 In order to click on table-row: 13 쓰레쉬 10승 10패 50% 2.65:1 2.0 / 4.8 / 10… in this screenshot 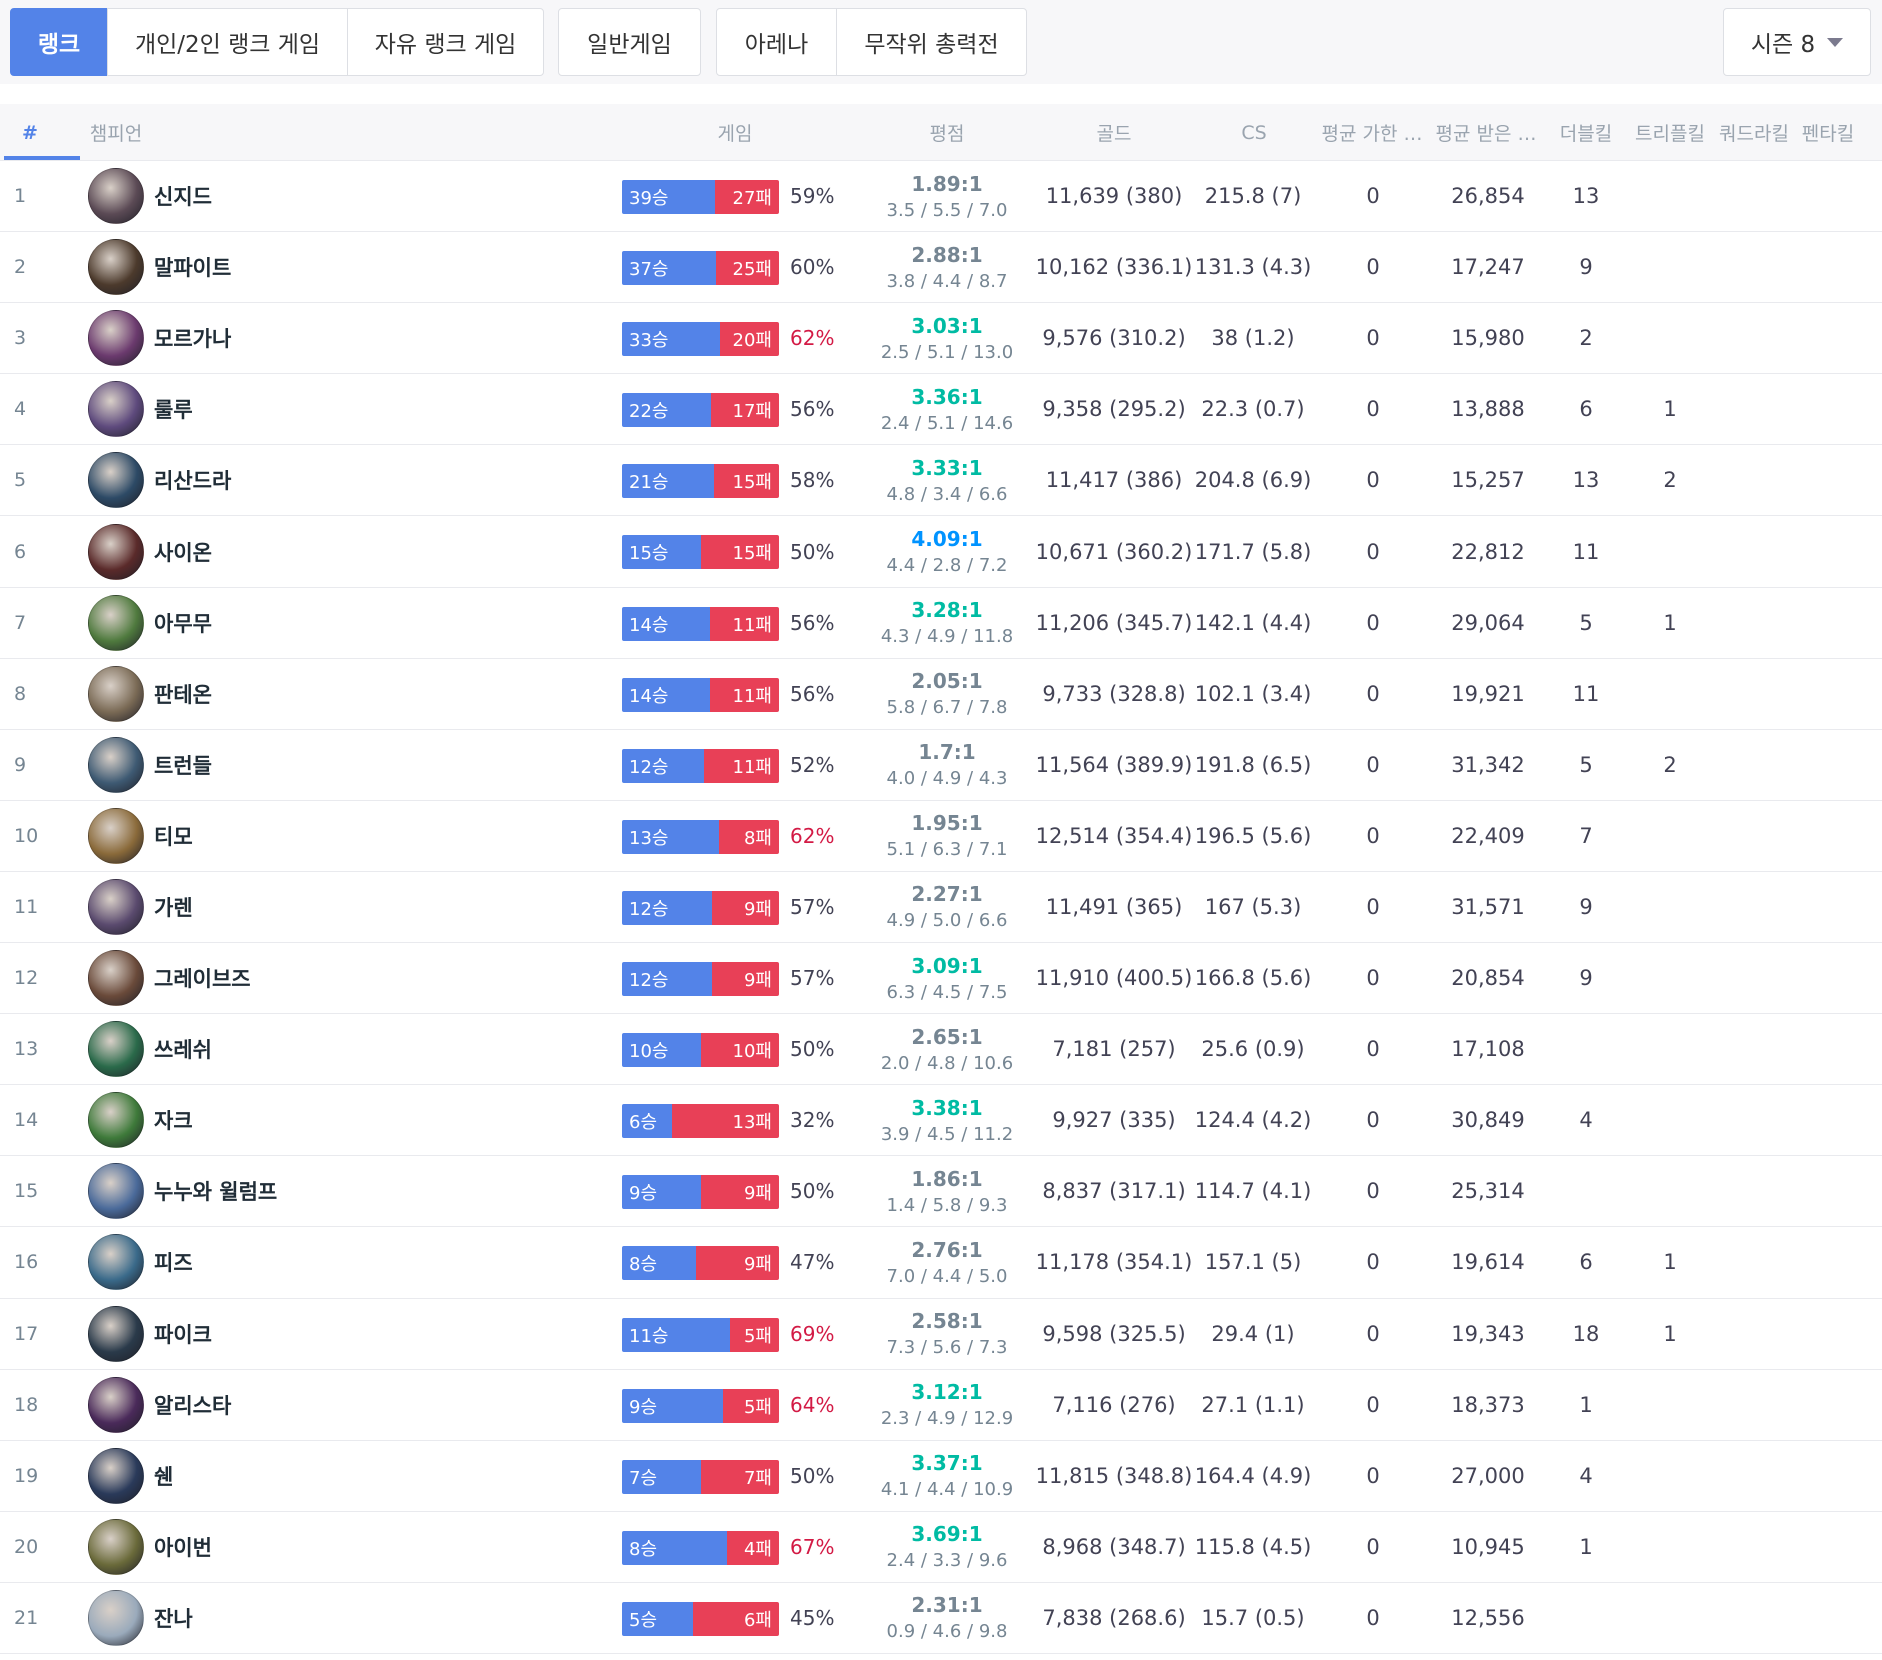, I will do `click(941, 1050)`.